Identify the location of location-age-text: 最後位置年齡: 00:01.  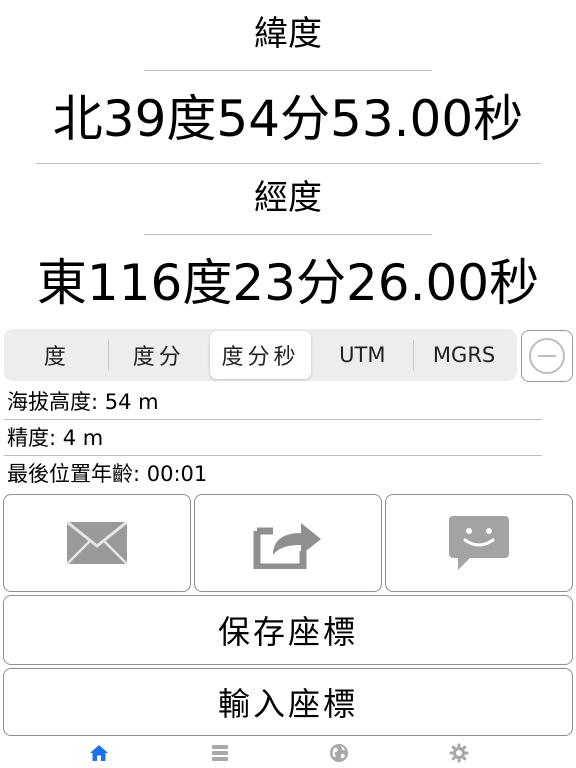
(107, 474).